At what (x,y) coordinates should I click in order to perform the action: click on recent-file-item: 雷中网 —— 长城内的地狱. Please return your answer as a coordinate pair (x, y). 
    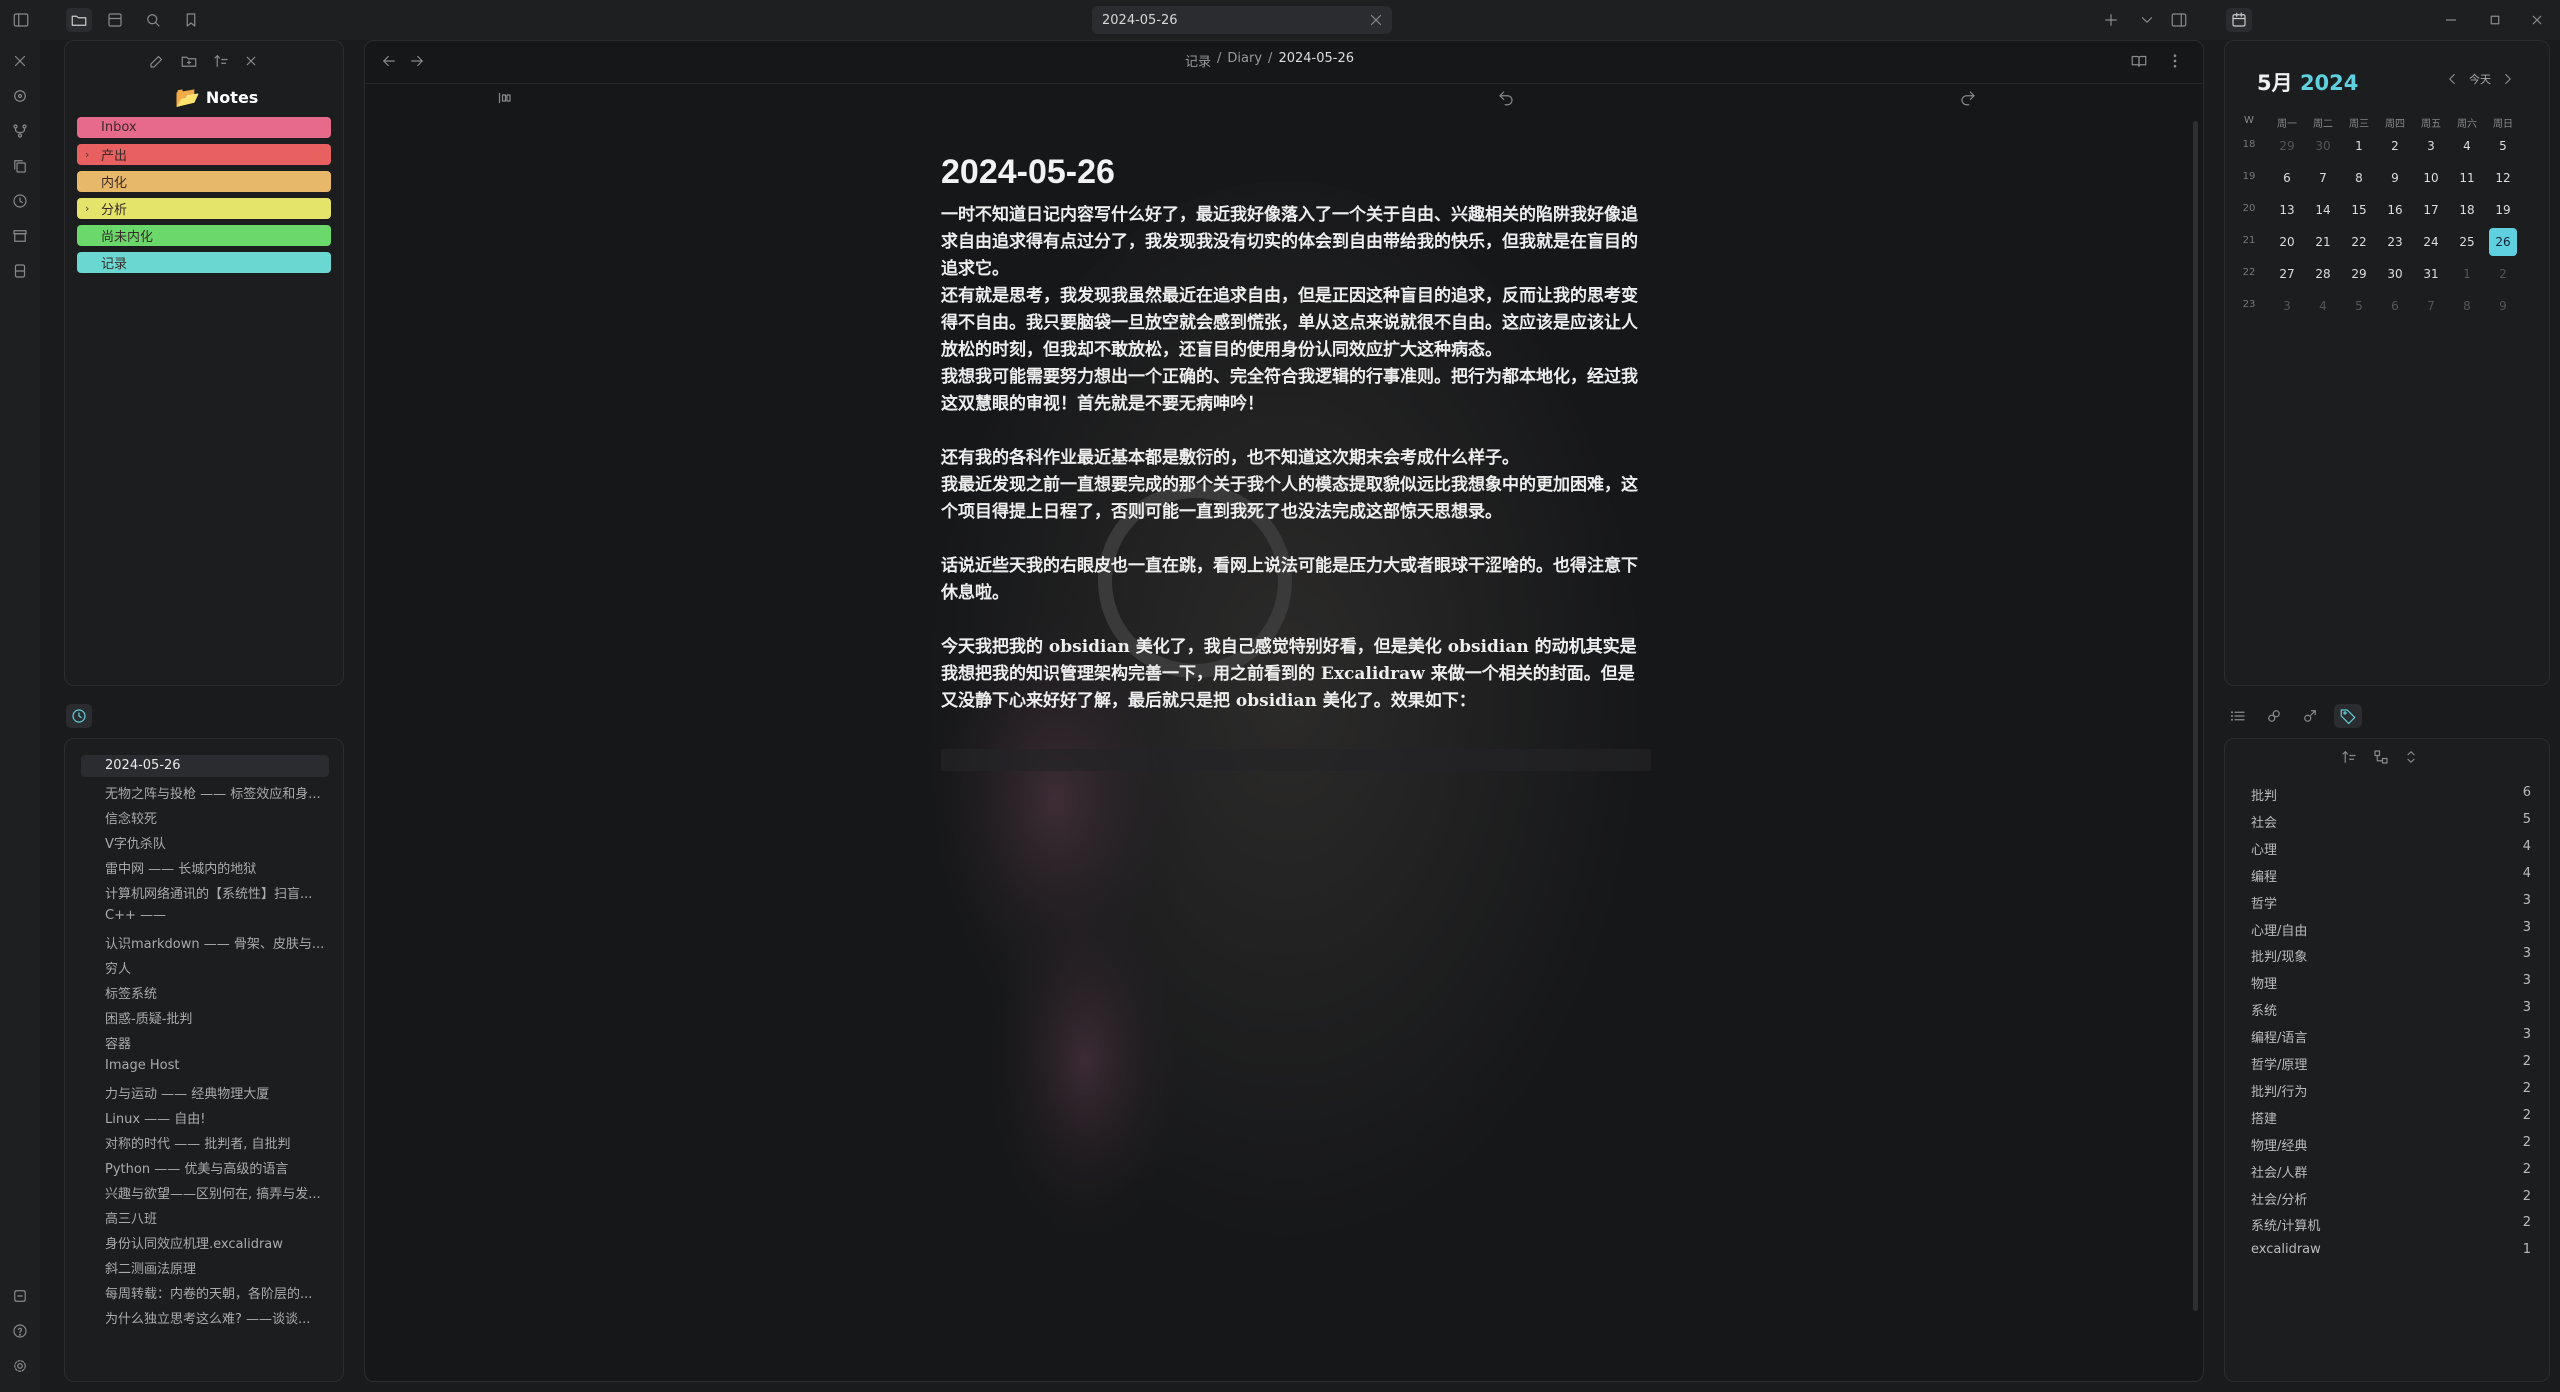
    Looking at the image, I should click on (215, 867).